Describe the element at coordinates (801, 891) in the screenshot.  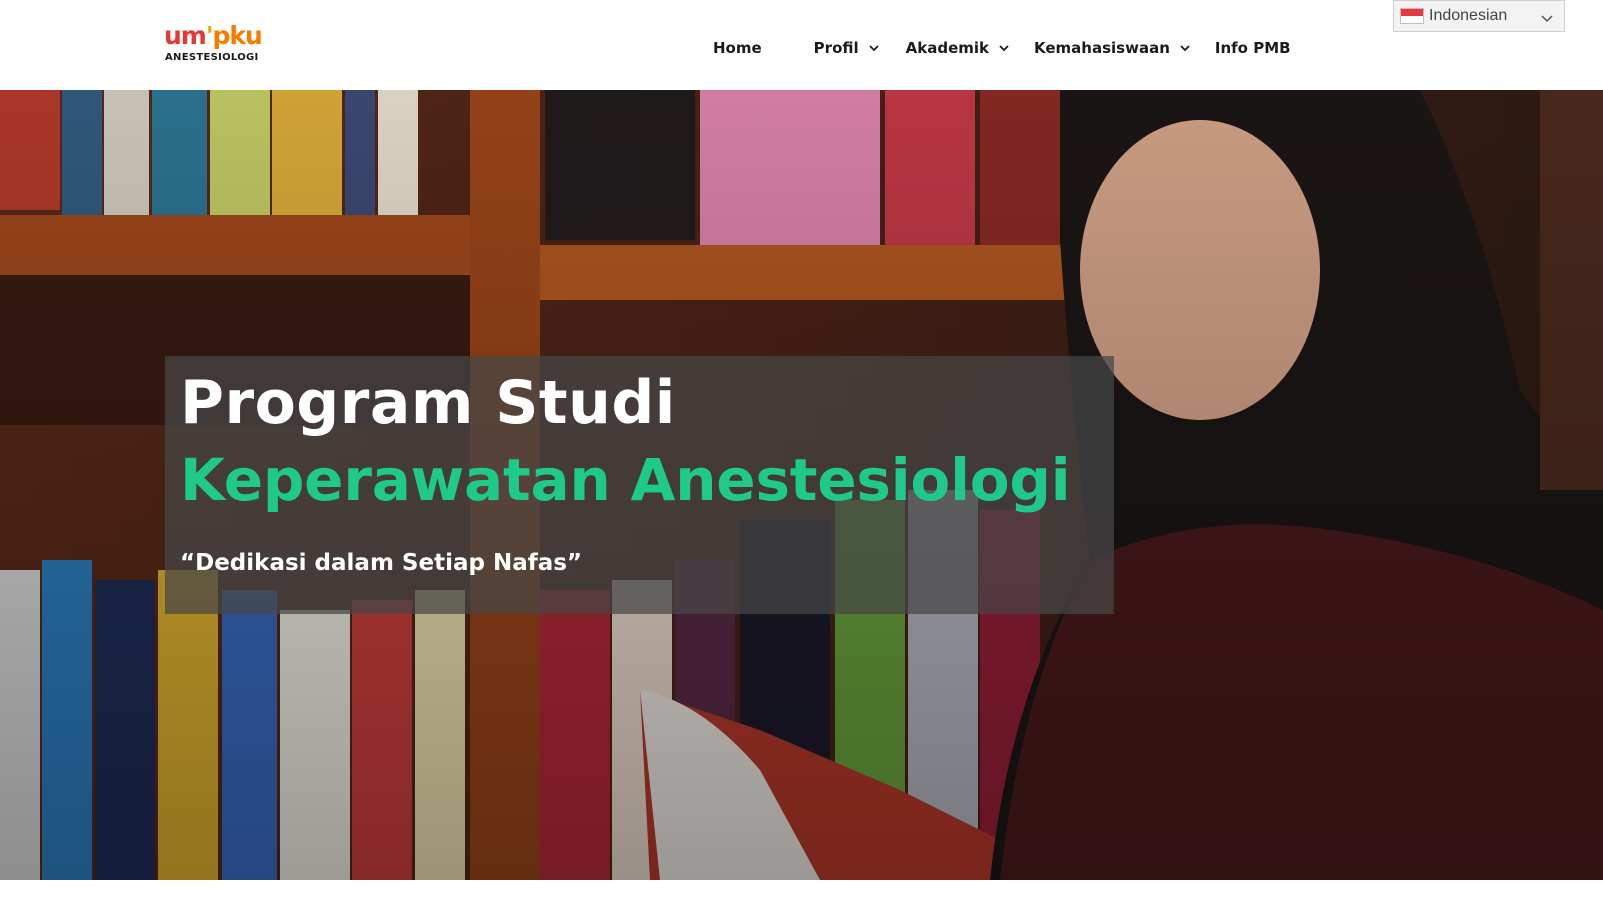
I see `page-bottom-strip` at that location.